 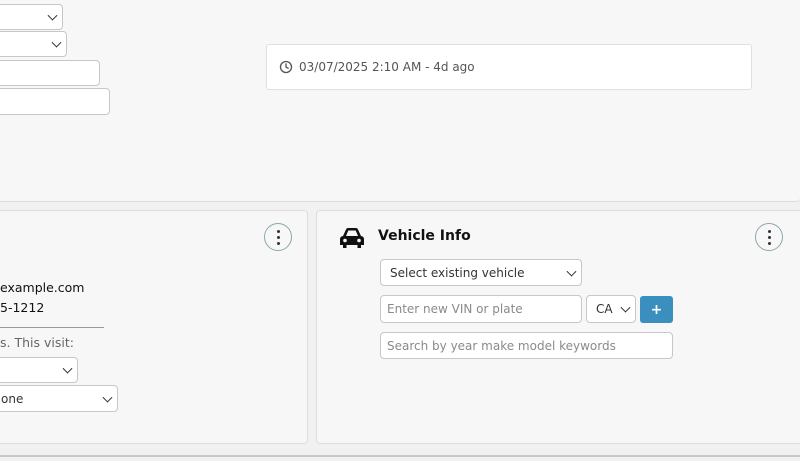 What do you see at coordinates (22, 307) in the screenshot?
I see `customer-phone: 5-1212` at bounding box center [22, 307].